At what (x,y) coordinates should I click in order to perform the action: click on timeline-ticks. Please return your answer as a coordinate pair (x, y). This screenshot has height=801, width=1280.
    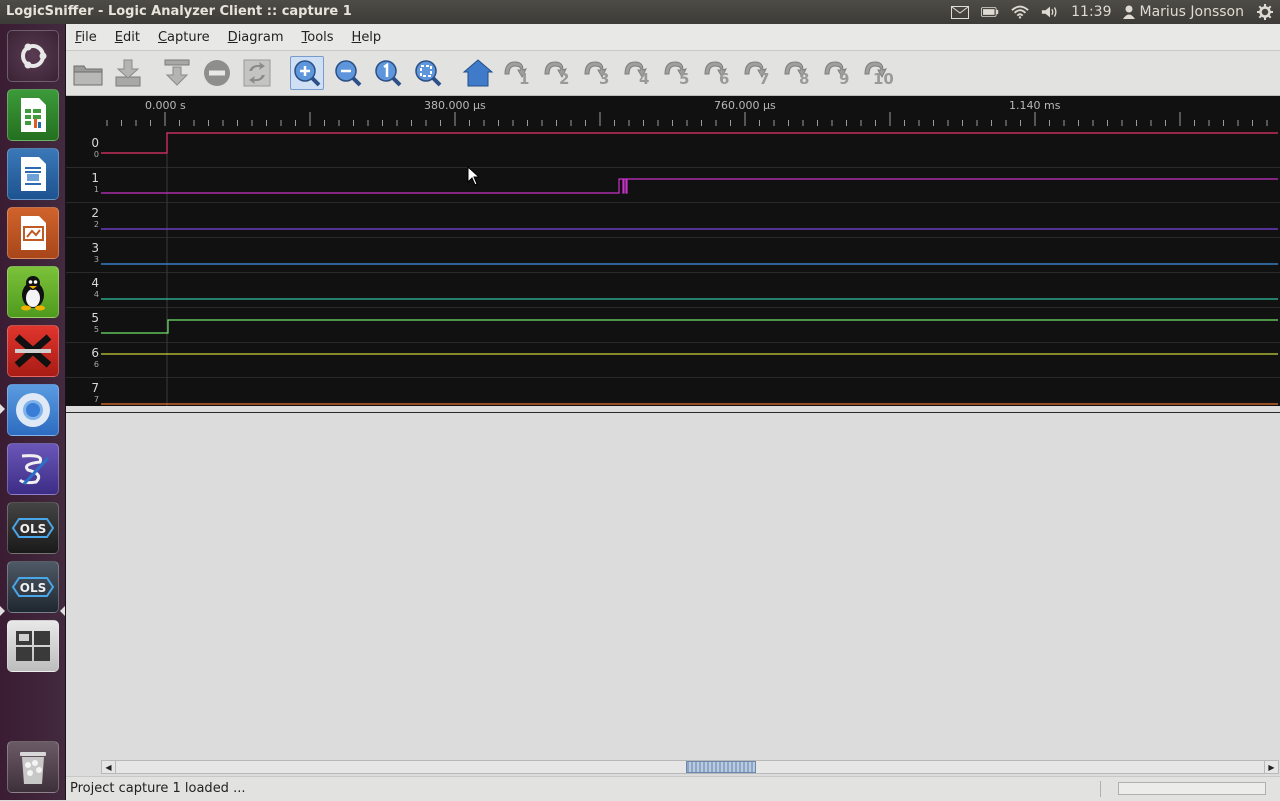
    Looking at the image, I should click on (687, 119).